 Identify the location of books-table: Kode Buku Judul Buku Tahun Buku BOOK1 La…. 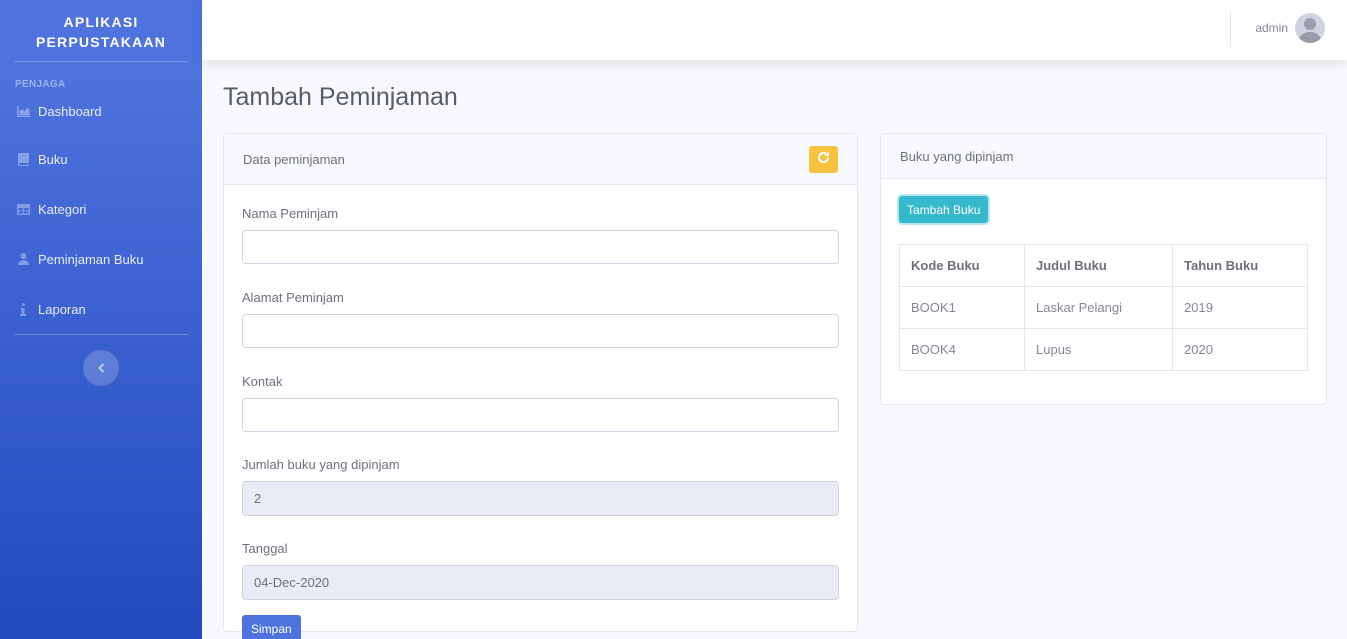
(1103, 307).